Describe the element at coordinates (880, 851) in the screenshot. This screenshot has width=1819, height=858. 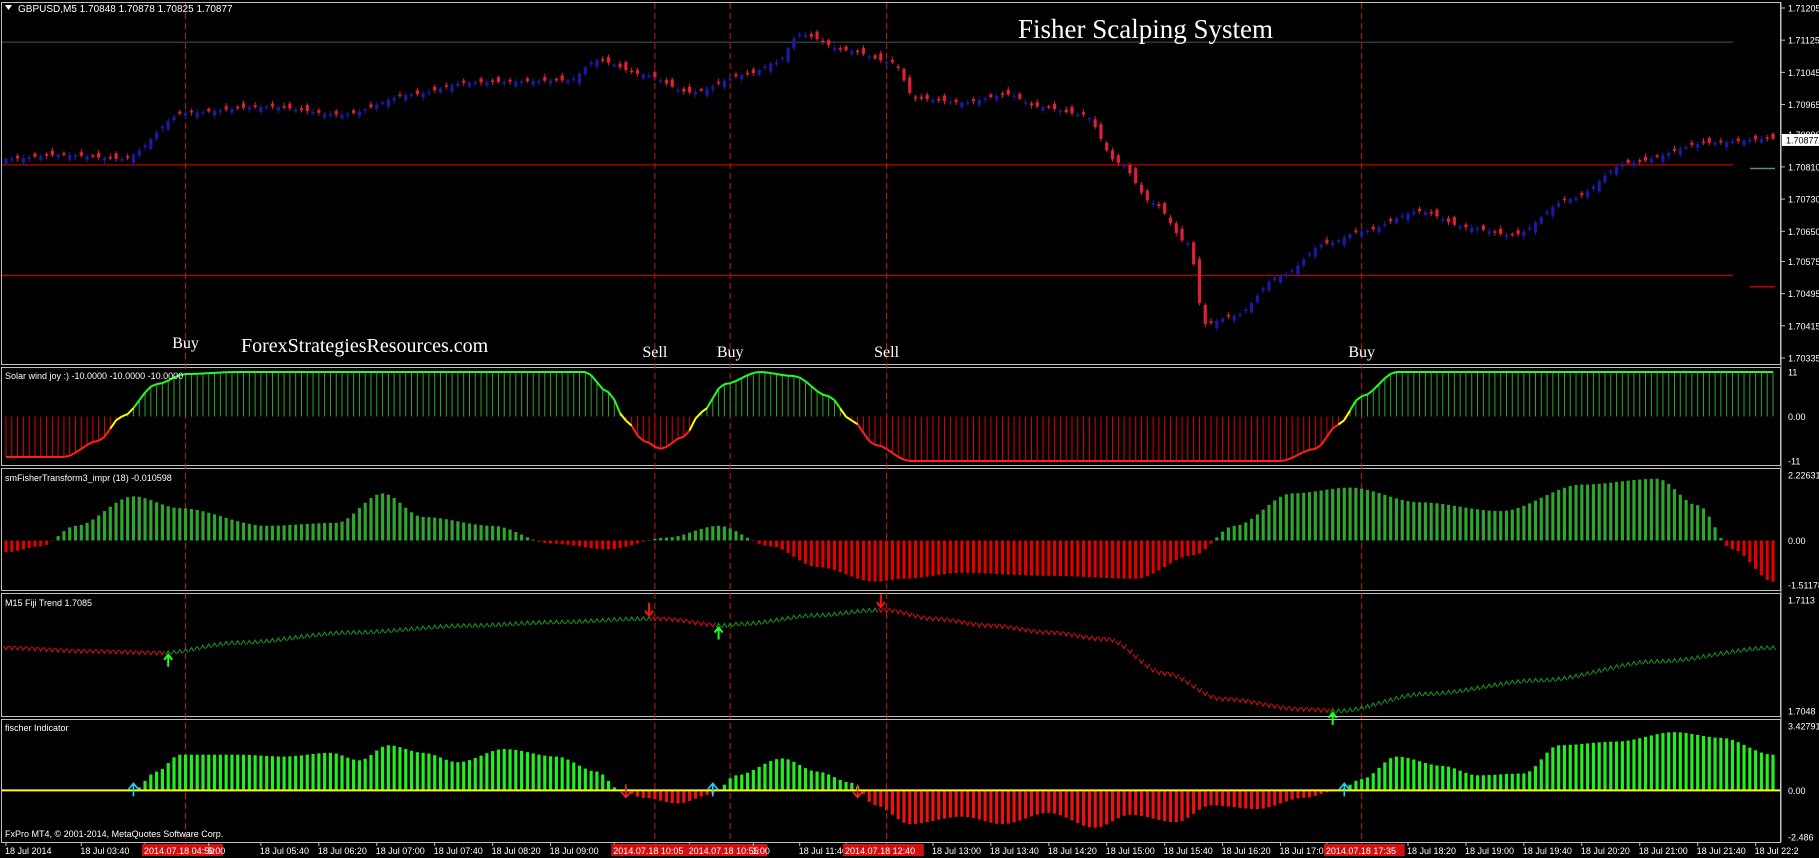
I see `time-label-highlighted: 2014.07.18 12:40` at that location.